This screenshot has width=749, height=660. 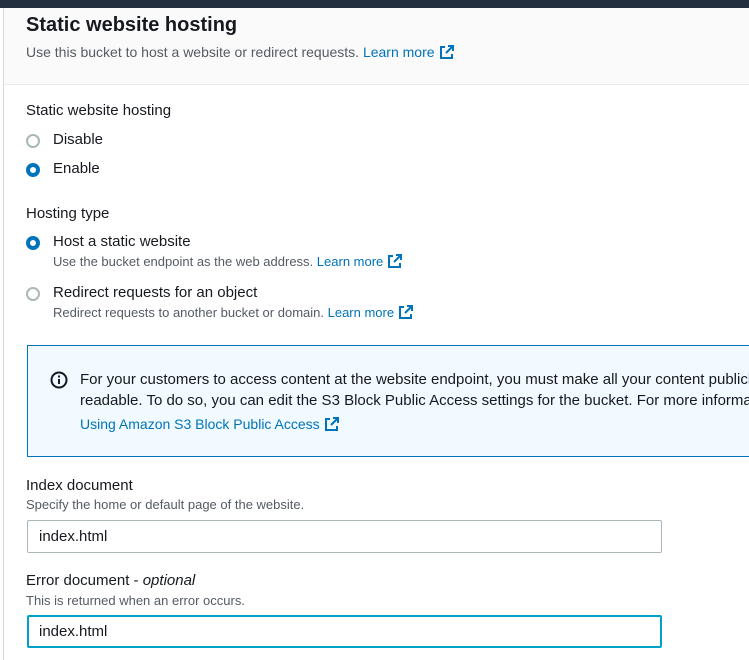 I want to click on hosting-type-label: Hosting type, so click(x=68, y=213).